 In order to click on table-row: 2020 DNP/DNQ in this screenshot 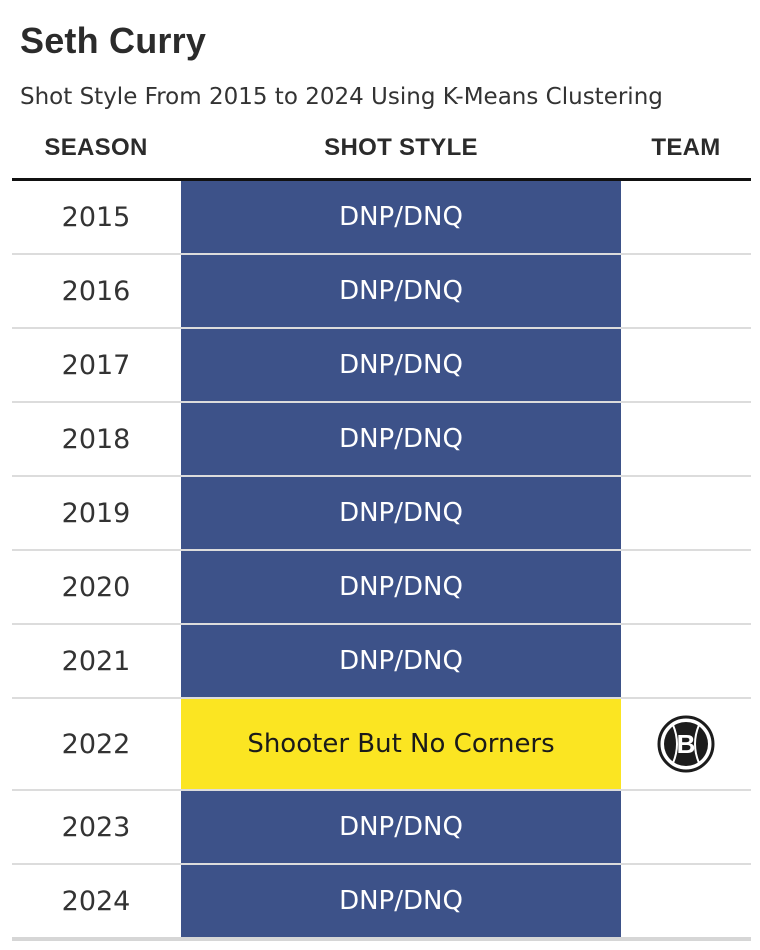, I will do `click(381, 588)`.